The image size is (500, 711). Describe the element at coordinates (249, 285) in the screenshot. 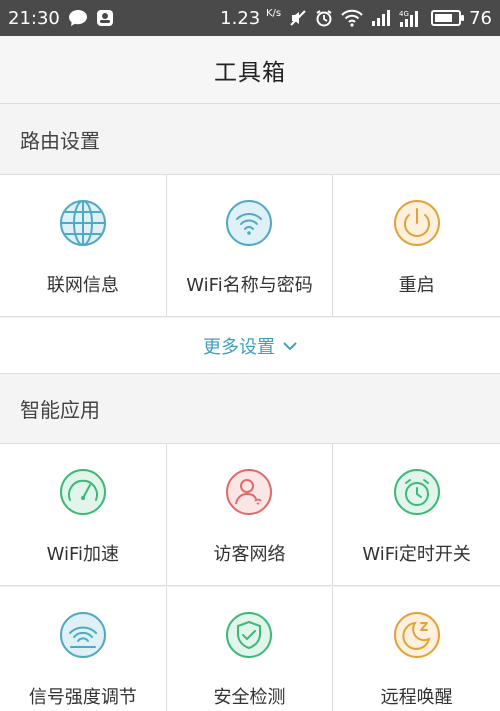

I see `tool-label: WiFi名称与密码` at that location.